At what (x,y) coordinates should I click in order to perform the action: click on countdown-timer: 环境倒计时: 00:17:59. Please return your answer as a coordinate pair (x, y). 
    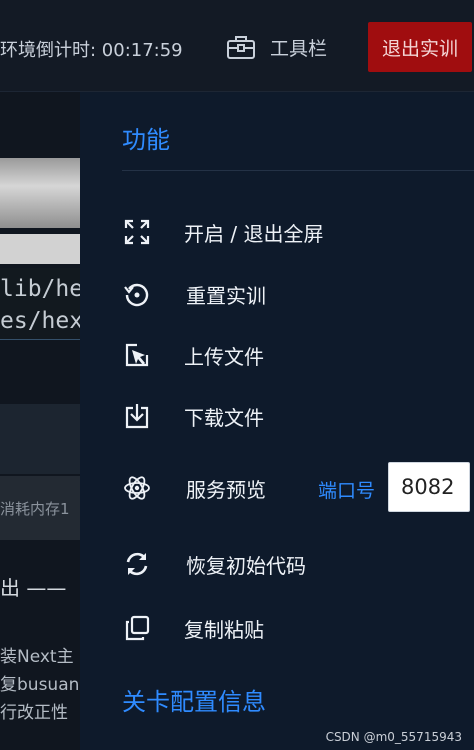
    Looking at the image, I should click on (91, 50).